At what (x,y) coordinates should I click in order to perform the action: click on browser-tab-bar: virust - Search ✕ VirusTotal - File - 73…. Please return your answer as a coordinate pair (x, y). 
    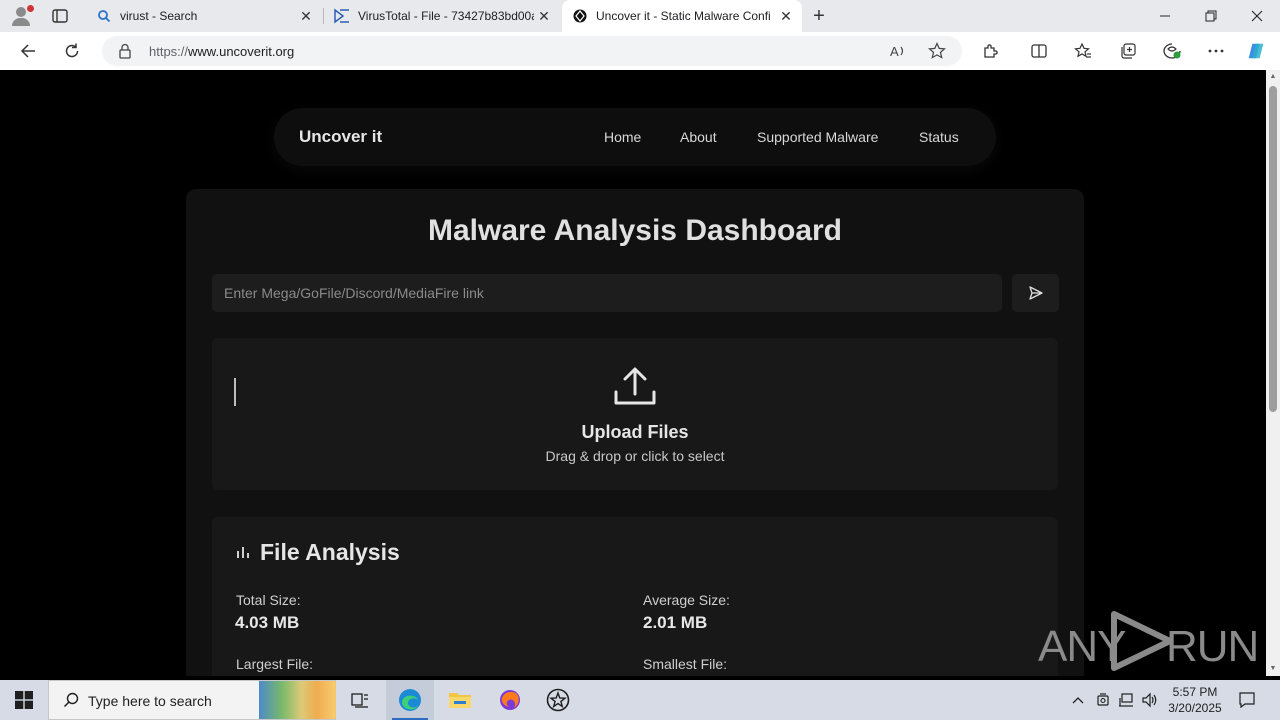
    Looking at the image, I should click on (640, 16).